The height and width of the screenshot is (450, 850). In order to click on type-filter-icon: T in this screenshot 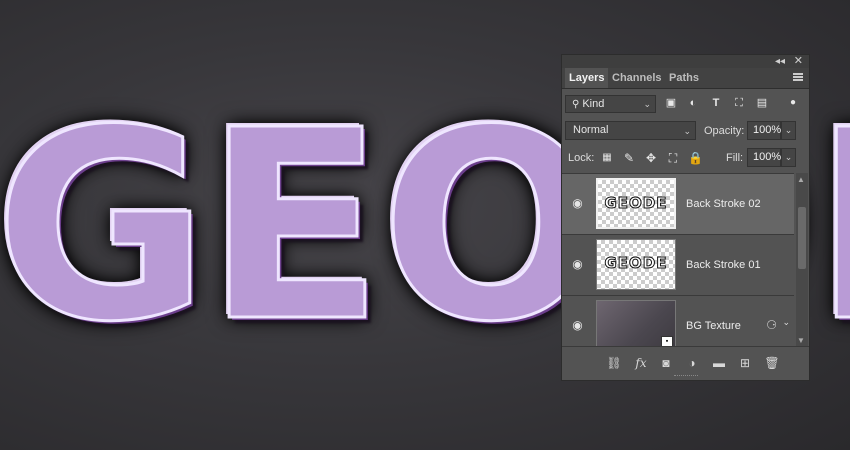, I will do `click(716, 103)`.